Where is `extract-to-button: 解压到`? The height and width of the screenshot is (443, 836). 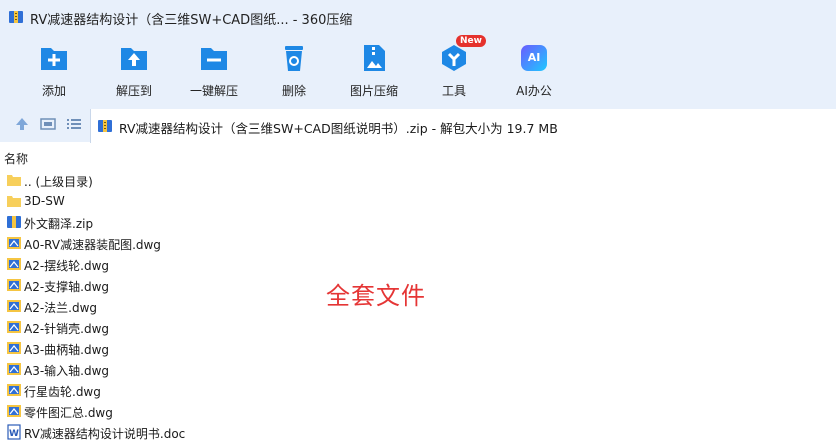 extract-to-button: 解压到 is located at coordinates (134, 70).